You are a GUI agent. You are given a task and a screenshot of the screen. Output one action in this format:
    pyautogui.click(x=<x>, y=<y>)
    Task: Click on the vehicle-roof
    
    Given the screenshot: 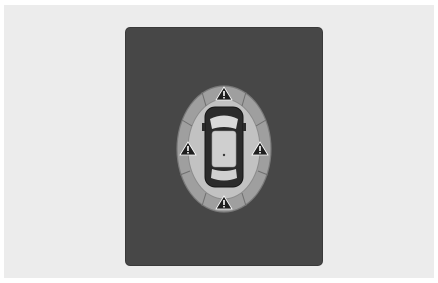 What is the action you would take?
    pyautogui.click(x=224, y=149)
    